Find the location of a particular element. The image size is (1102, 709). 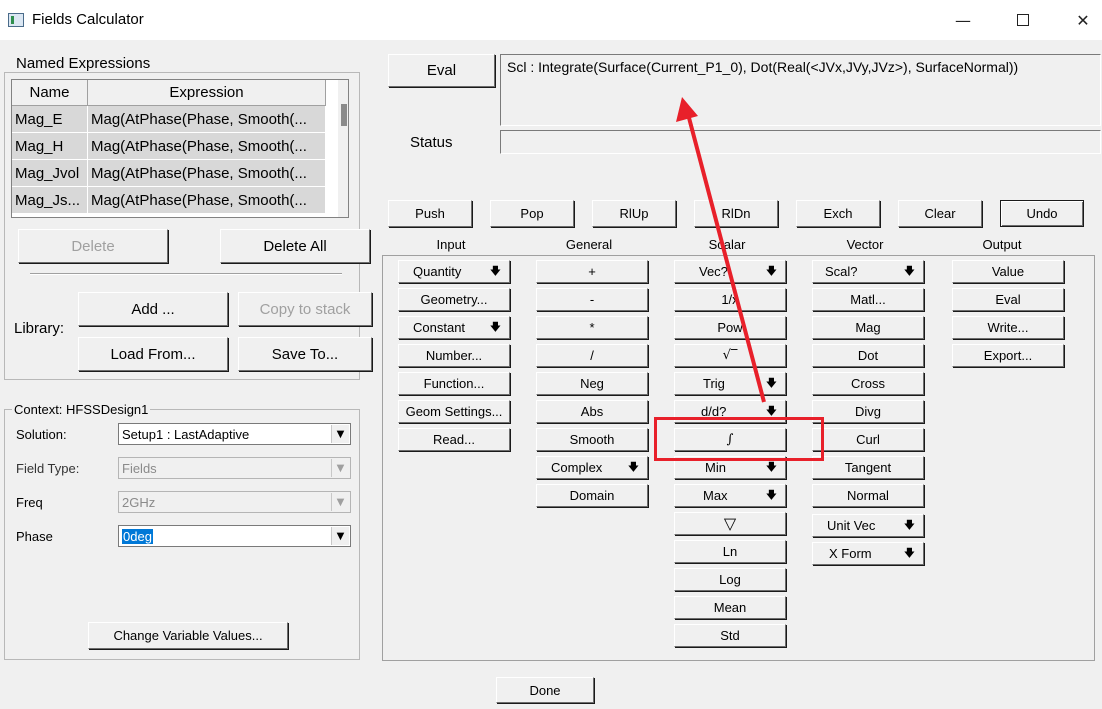

column-header-expression: Expression is located at coordinates (207, 93).